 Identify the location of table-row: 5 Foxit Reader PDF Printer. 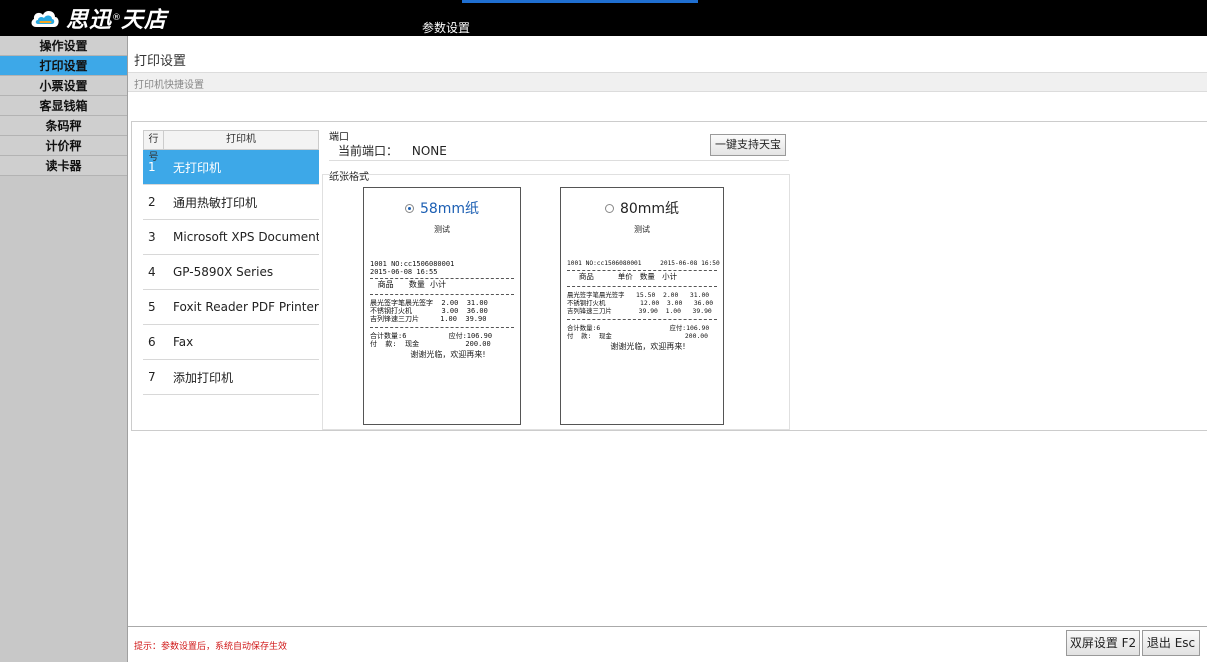
(231, 307).